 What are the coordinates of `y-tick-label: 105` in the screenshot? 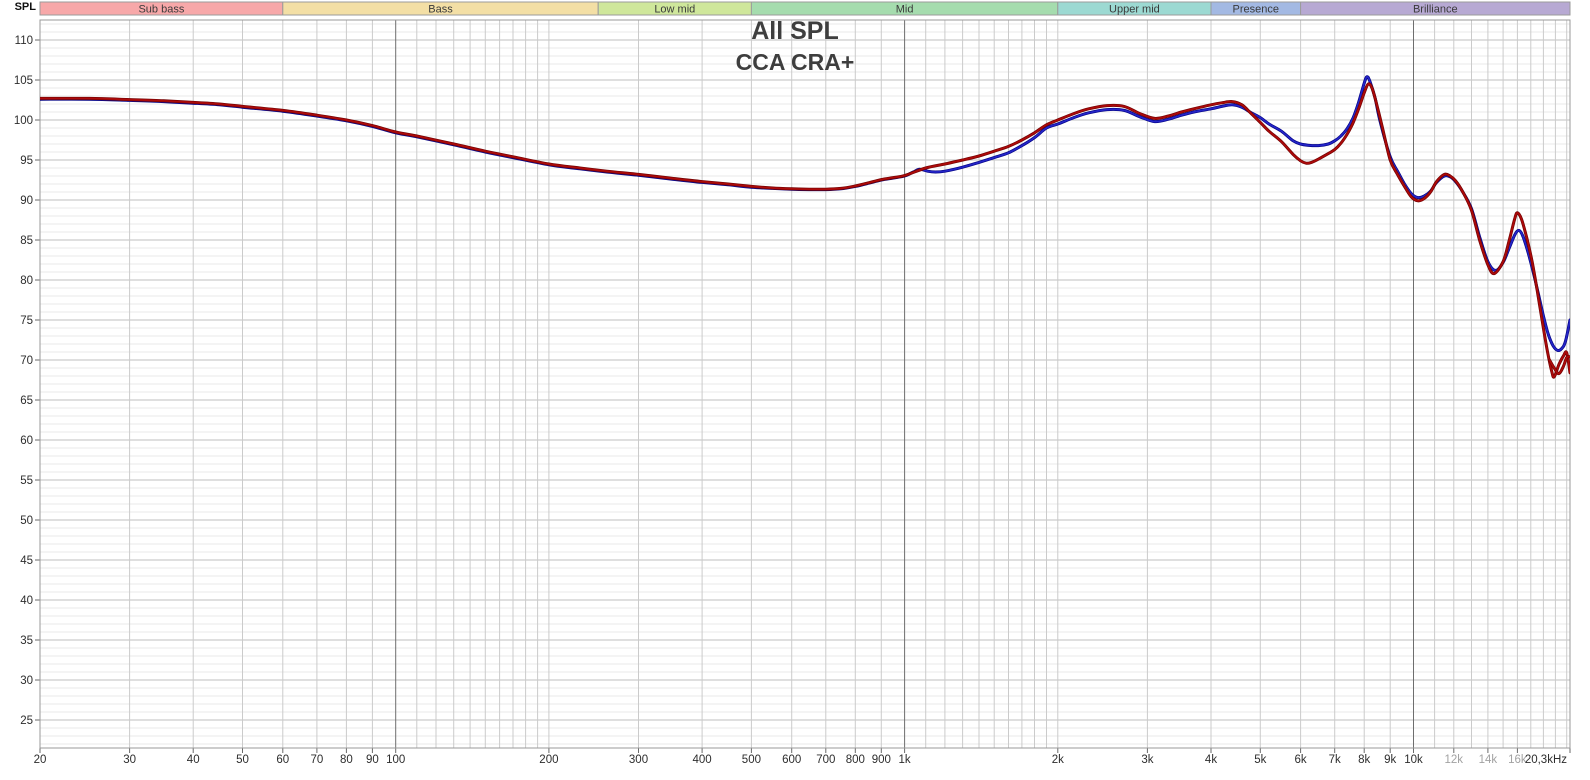 It's located at (23, 81).